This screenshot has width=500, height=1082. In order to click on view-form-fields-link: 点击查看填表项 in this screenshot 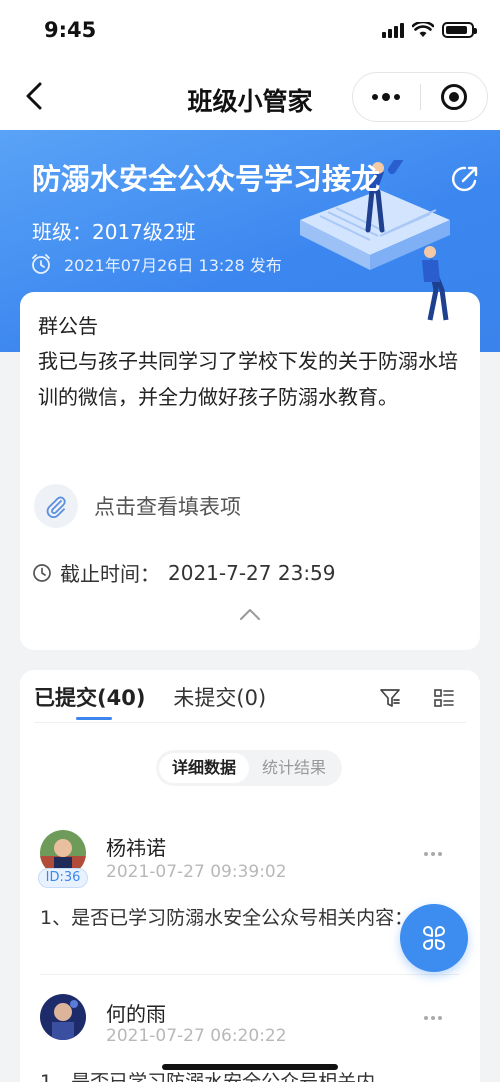, I will do `click(137, 506)`.